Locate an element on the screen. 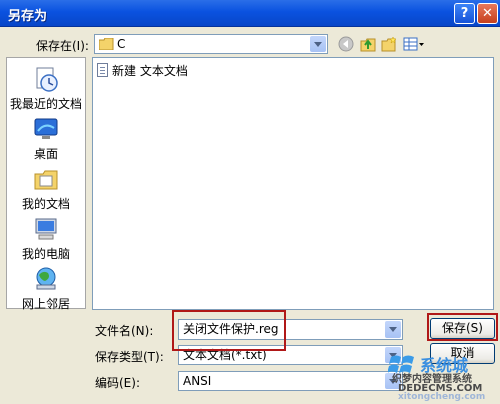  save-in-label: 保存在(I): is located at coordinates (62, 46).